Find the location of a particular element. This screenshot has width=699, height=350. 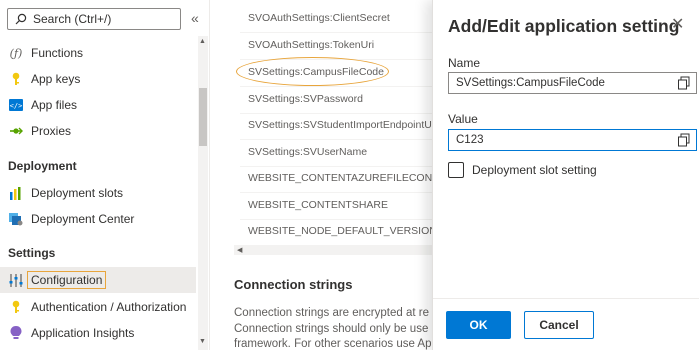

slots-icon is located at coordinates (16, 193).